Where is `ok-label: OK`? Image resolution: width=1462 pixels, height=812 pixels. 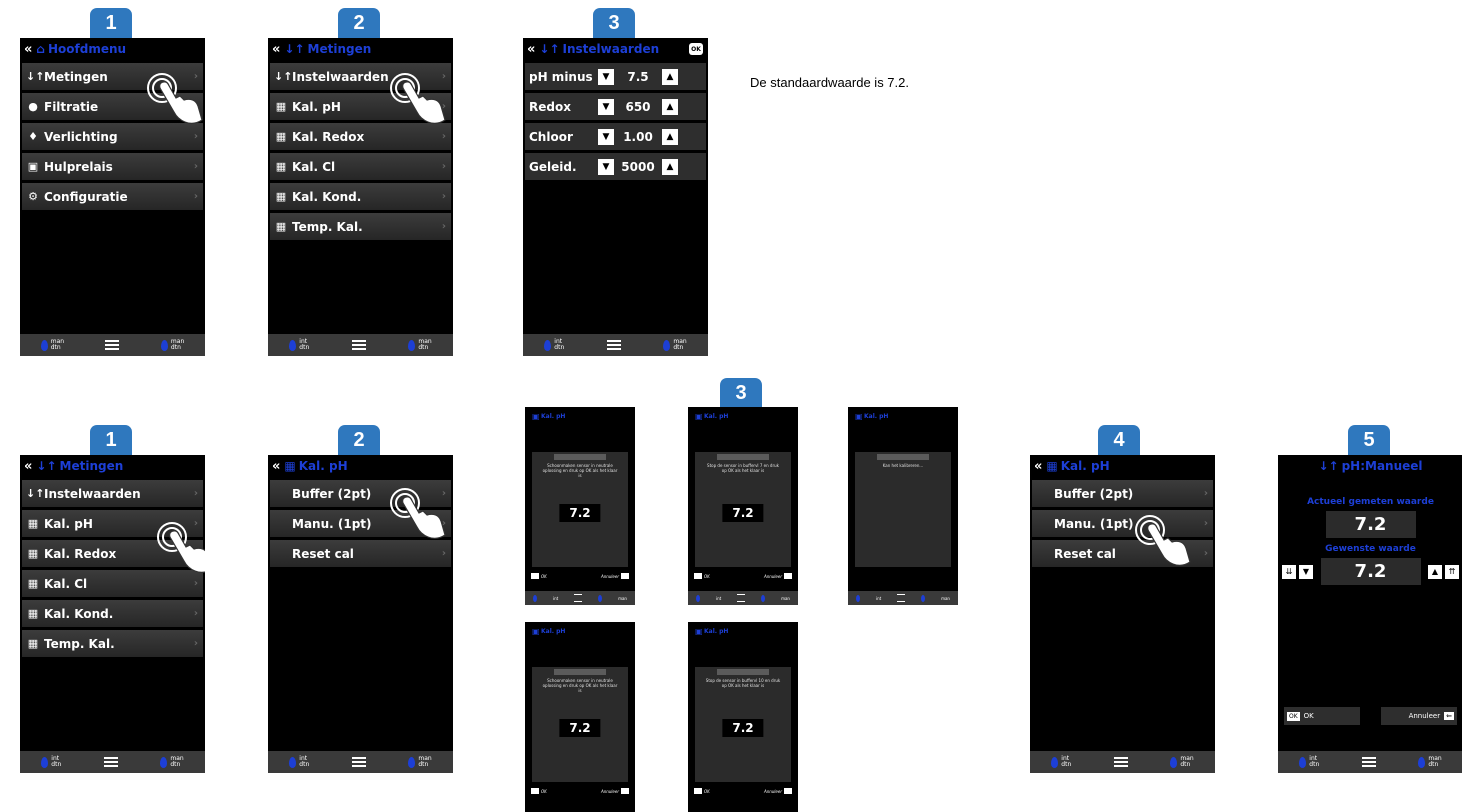 ok-label: OK is located at coordinates (1308, 716).